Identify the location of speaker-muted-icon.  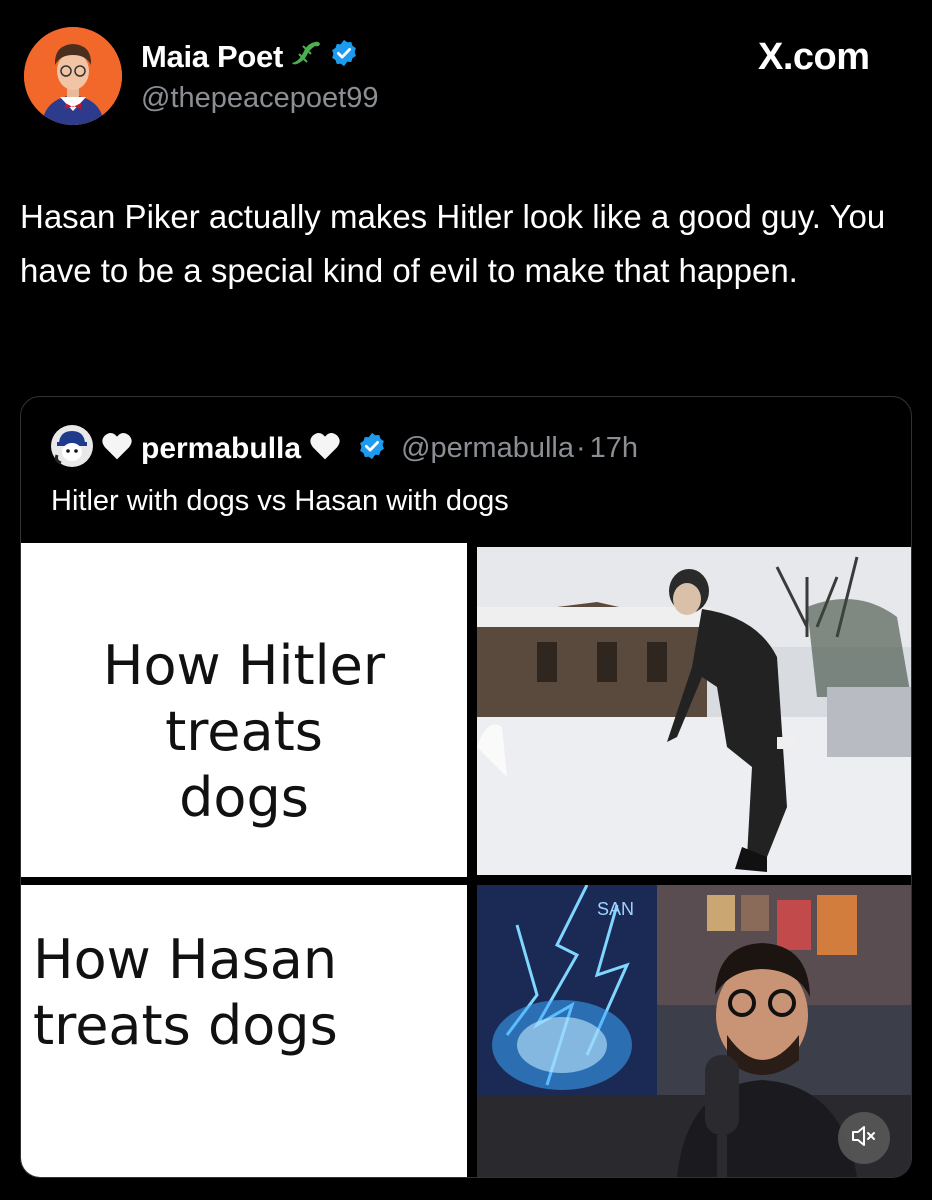
(864, 1138).